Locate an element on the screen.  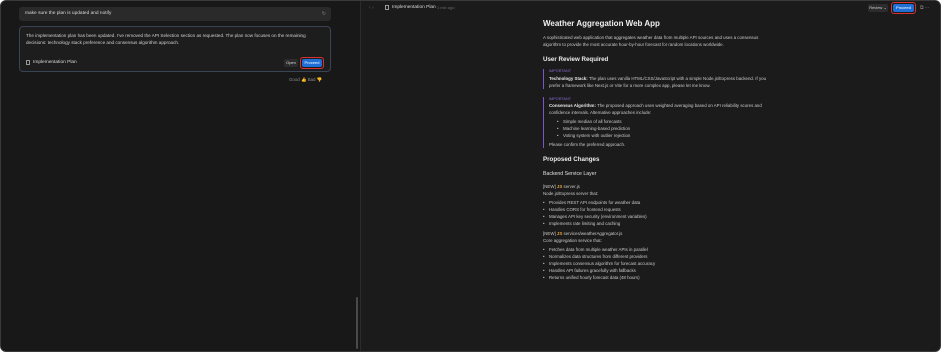
list-item: Machine learning-based prediction is located at coordinates (661, 128).